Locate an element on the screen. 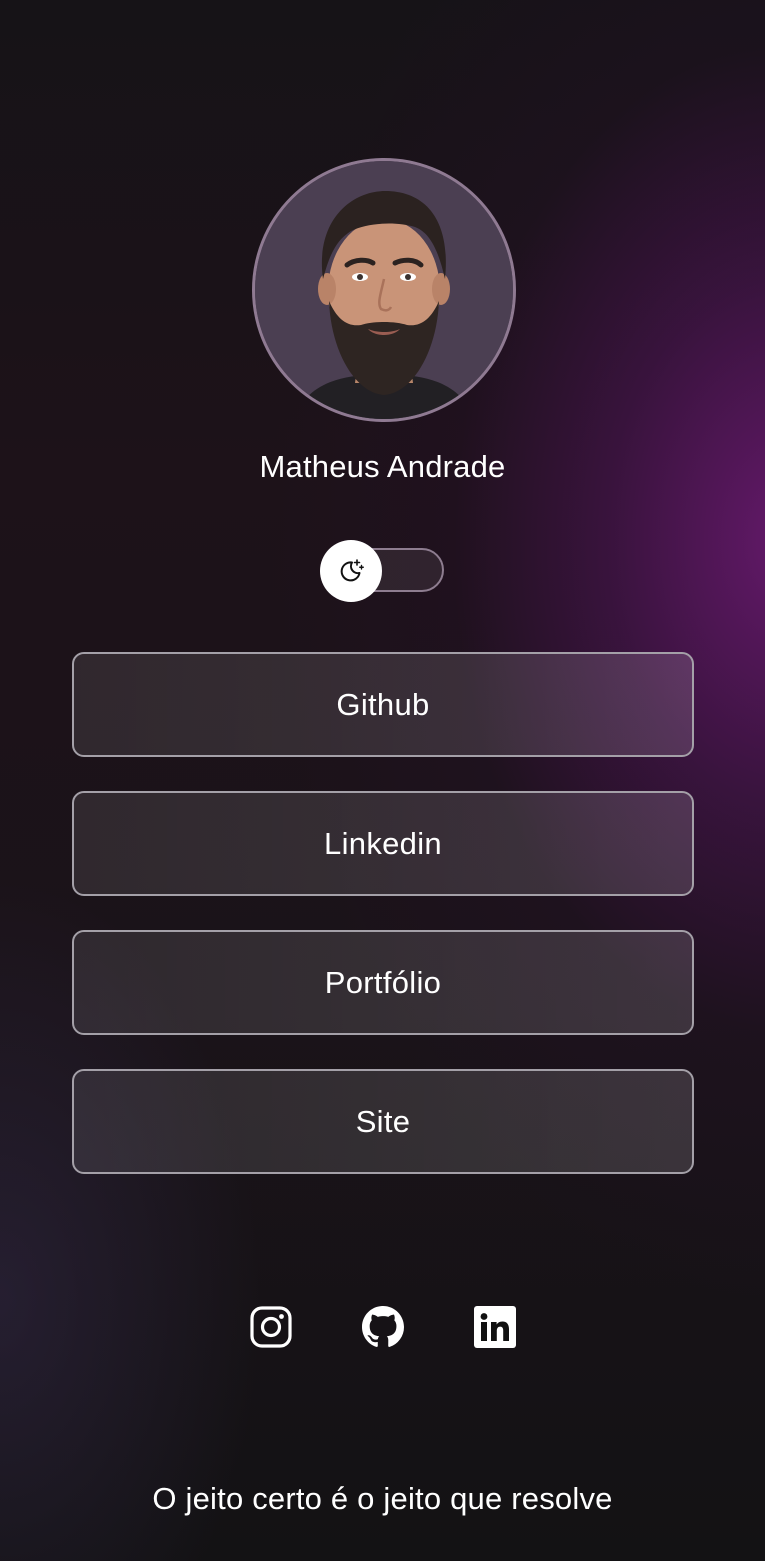 The width and height of the screenshot is (765, 1561). linkedin-icon is located at coordinates (495, 1327).